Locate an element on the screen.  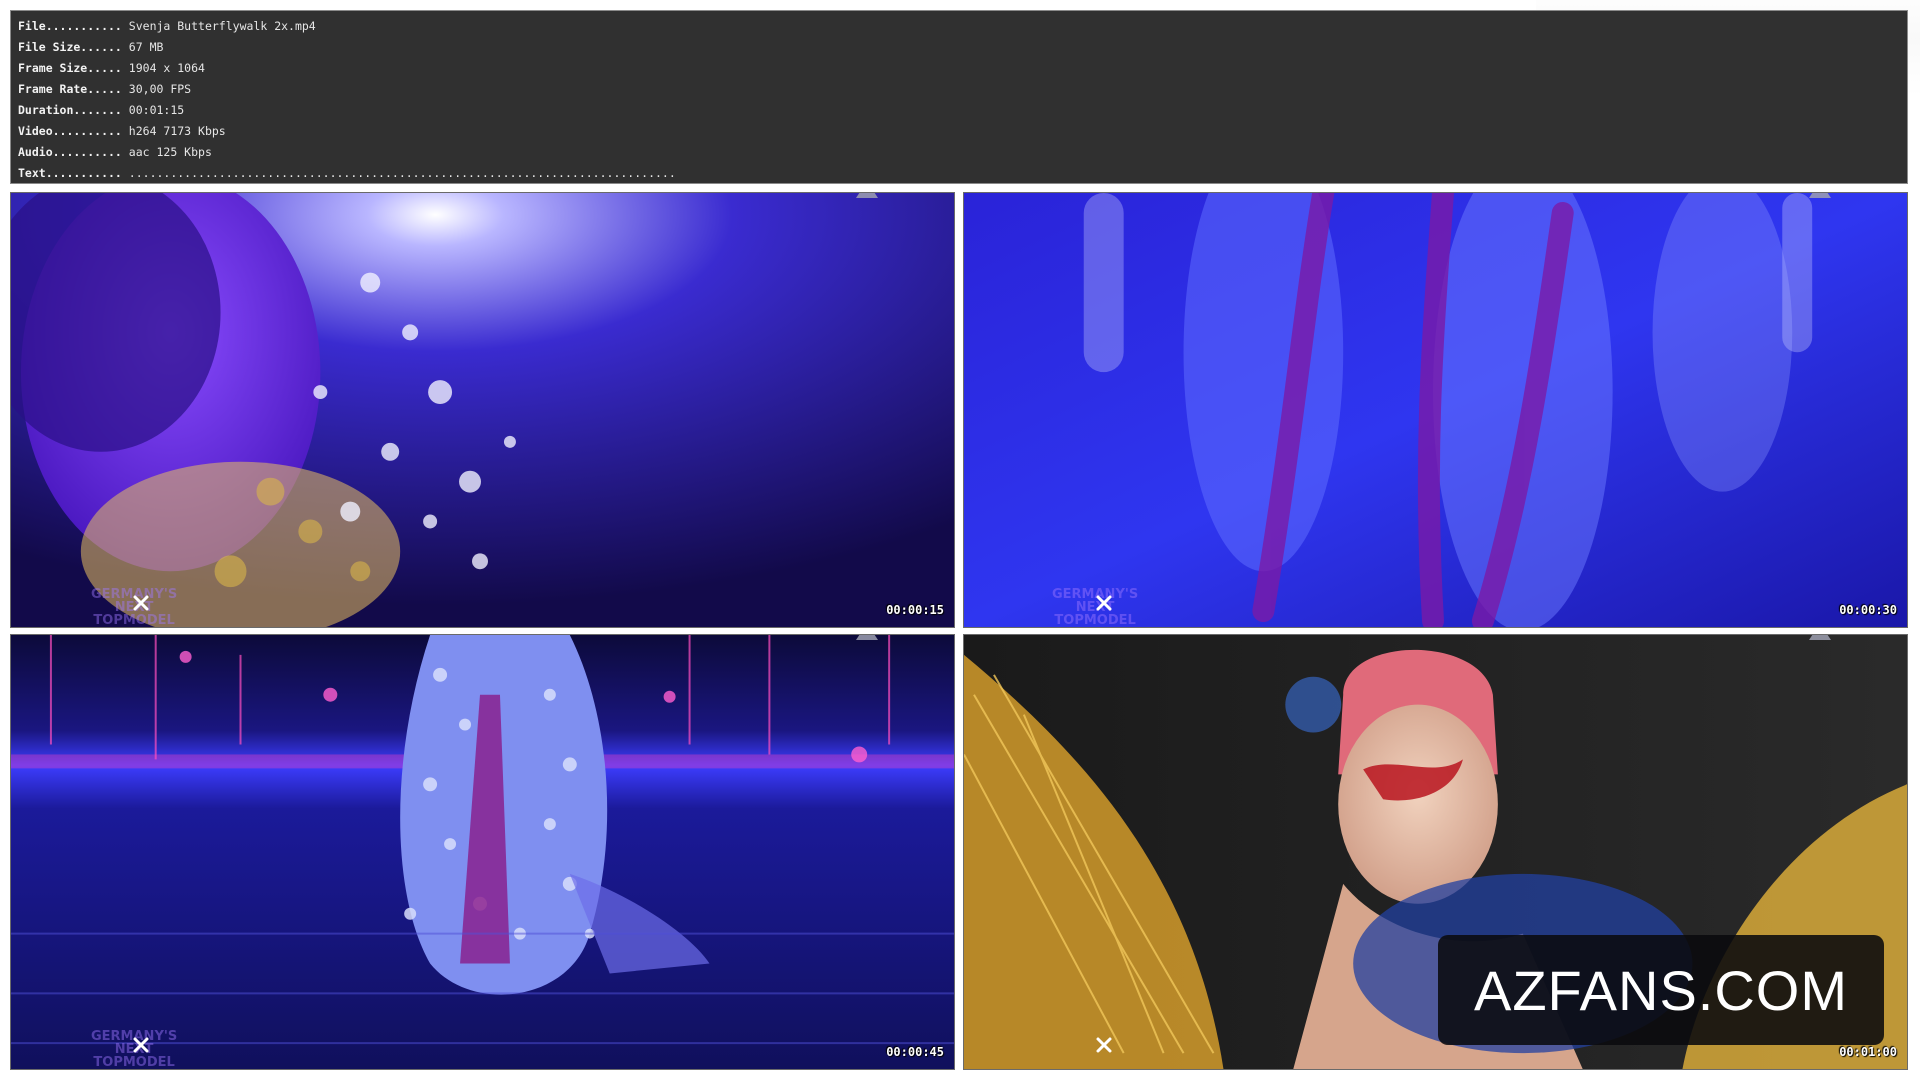
thumbnail-timecode: 00:00:45 is located at coordinates (915, 1052).